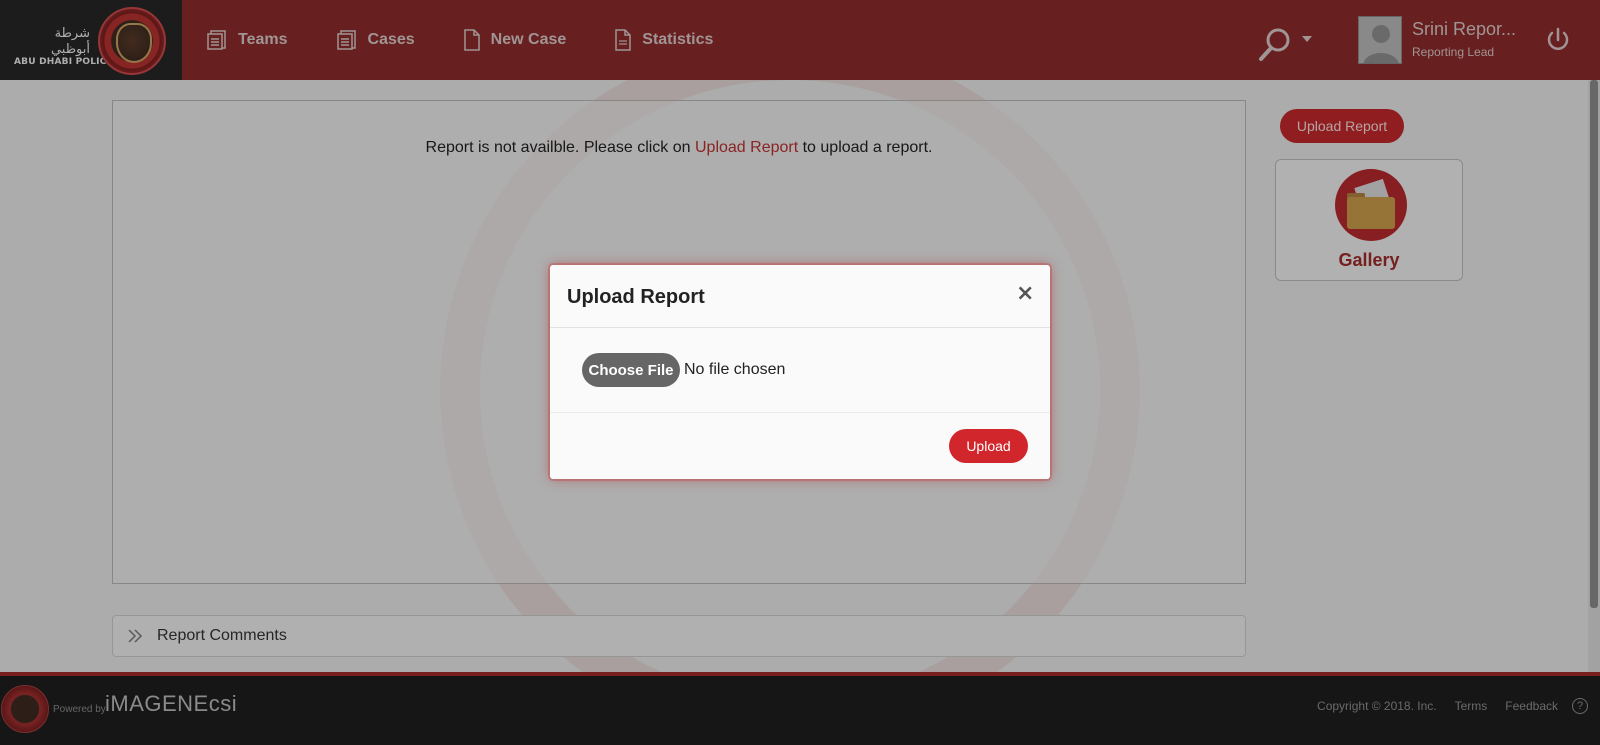 The image size is (1600, 745). Describe the element at coordinates (631, 370) in the screenshot. I see `choose-file-button: Choose File` at that location.